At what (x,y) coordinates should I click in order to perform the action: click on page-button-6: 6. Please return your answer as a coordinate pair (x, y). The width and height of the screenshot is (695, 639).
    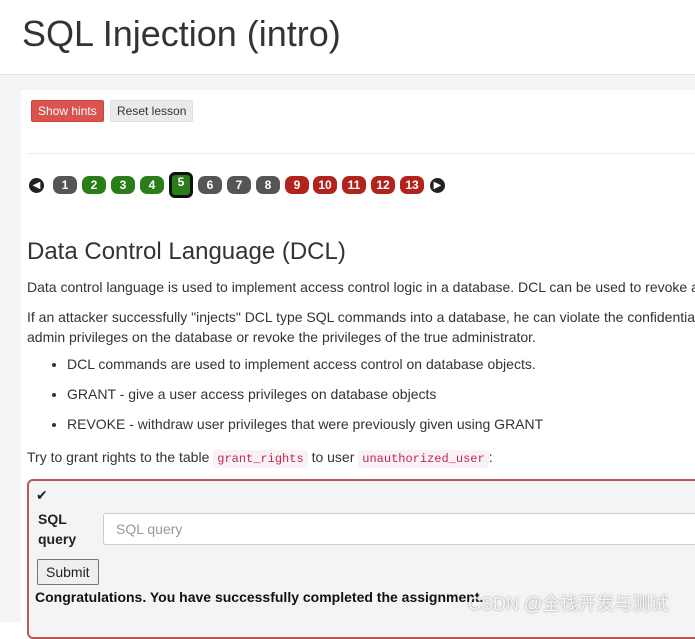
    Looking at the image, I should click on (210, 185).